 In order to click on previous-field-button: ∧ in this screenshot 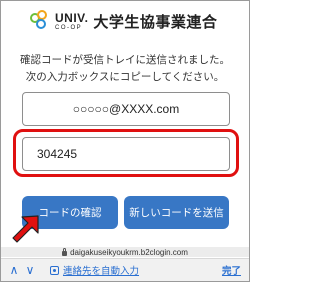, I will do `click(14, 270)`.